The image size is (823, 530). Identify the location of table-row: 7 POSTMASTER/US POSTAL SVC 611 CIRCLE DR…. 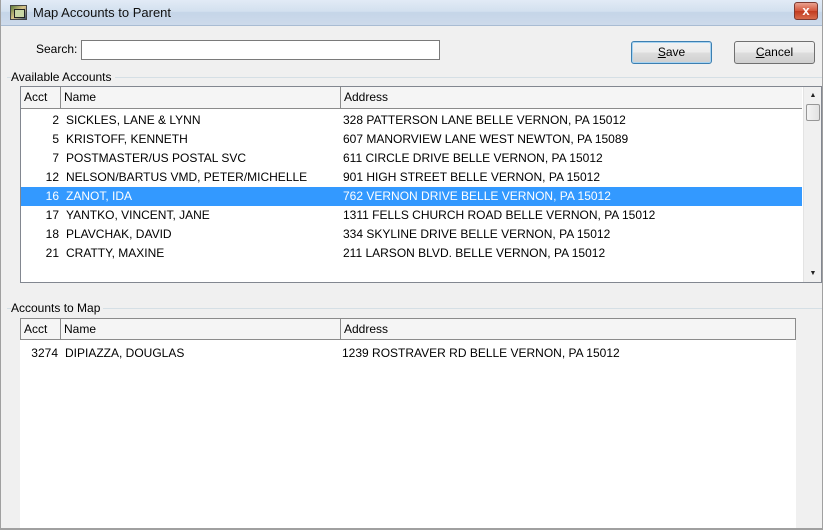
(411, 158).